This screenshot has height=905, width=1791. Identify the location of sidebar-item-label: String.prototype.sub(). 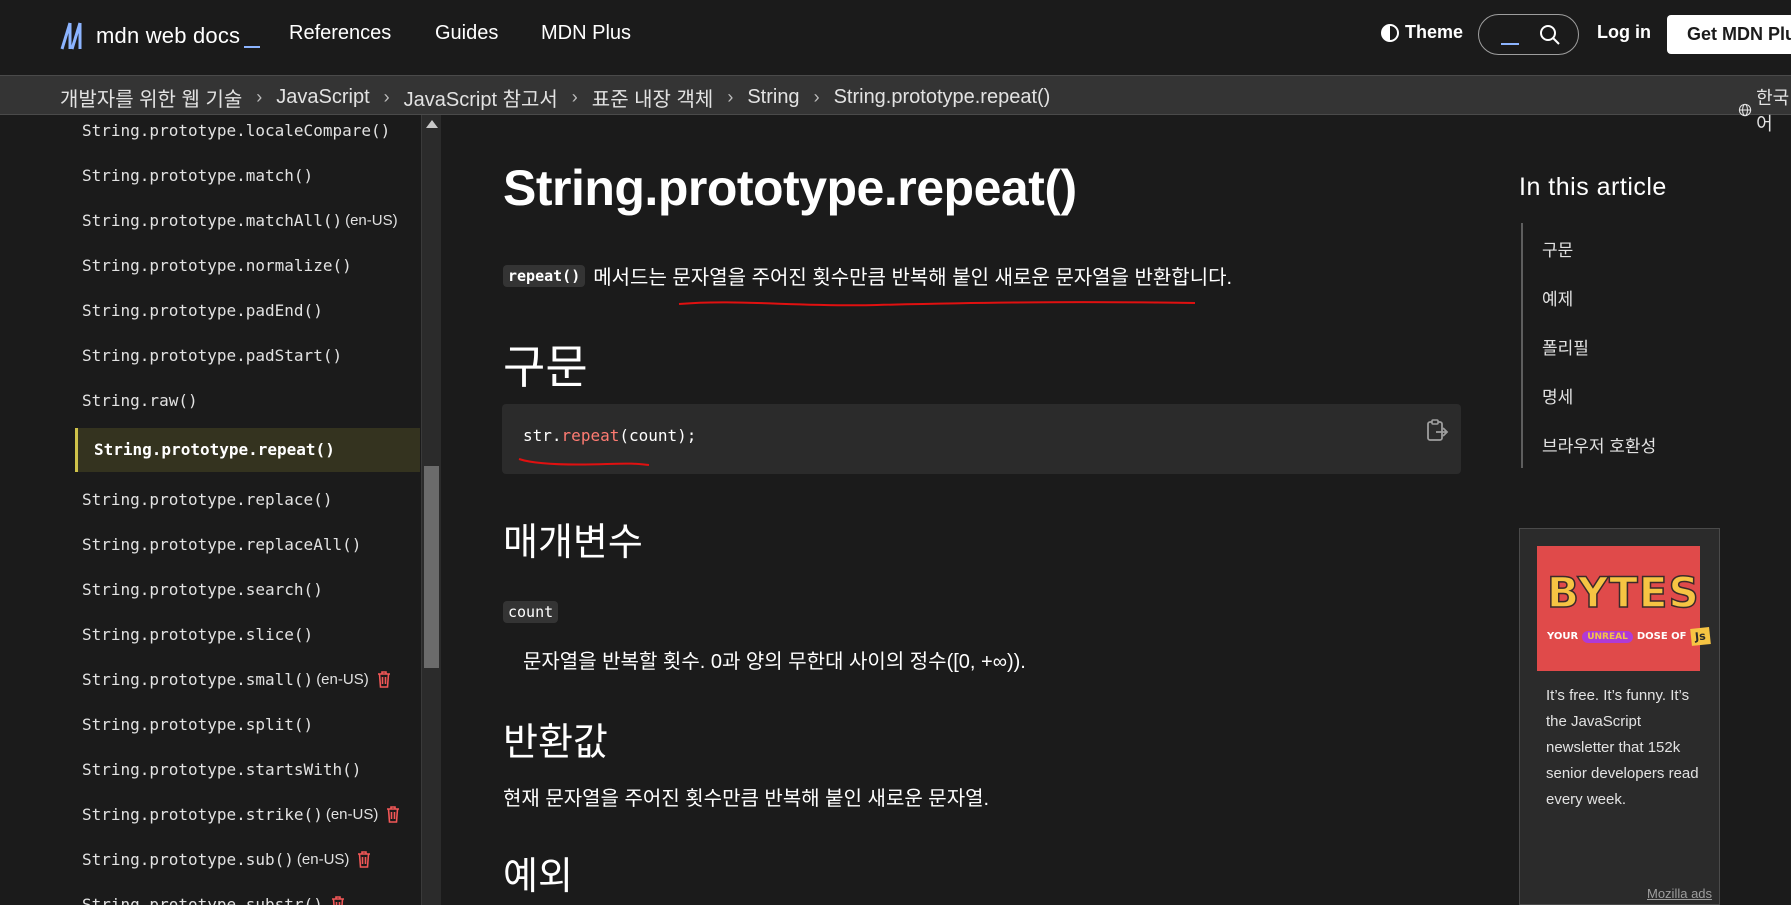
(188, 859).